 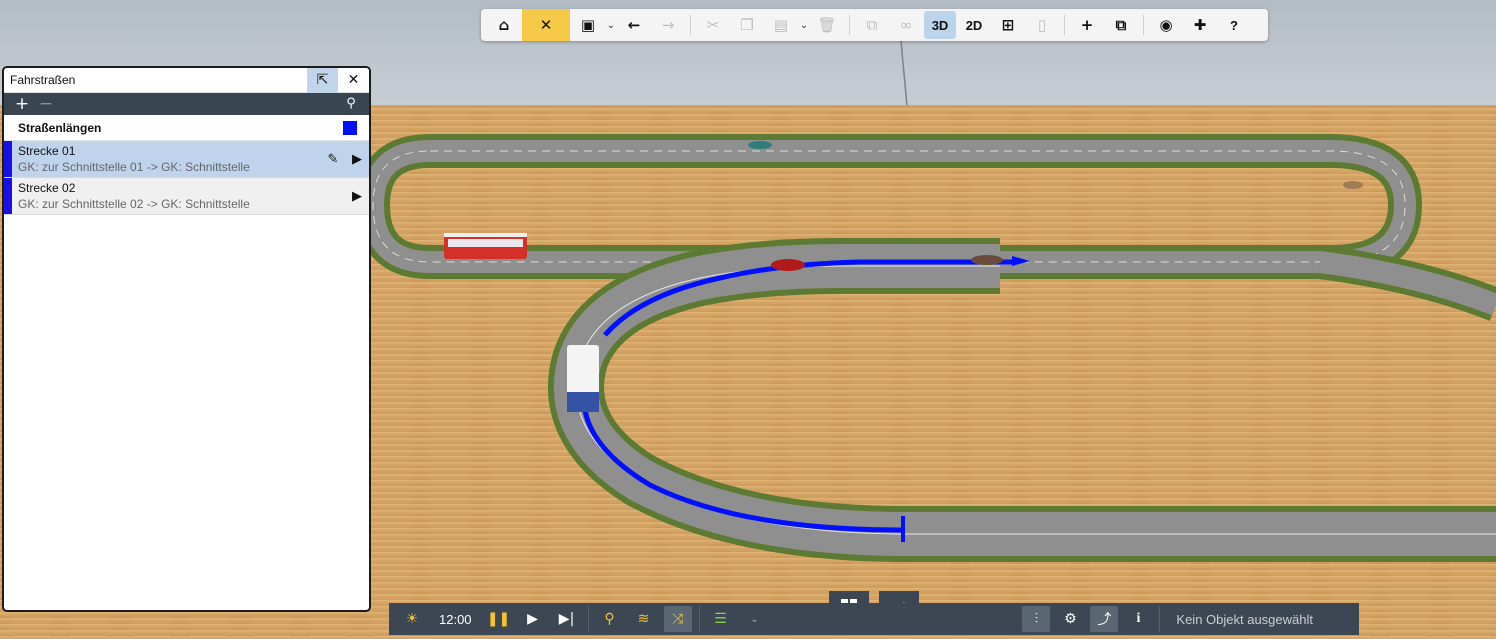 What do you see at coordinates (721, 619) in the screenshot?
I see `list-icon: ☰` at bounding box center [721, 619].